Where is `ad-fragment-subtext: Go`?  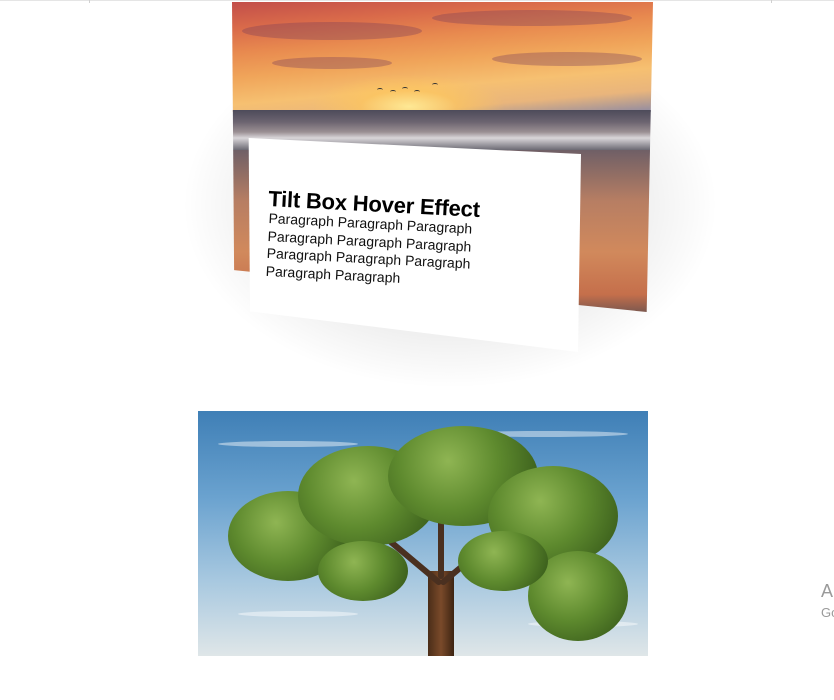 ad-fragment-subtext: Go is located at coordinates (827, 612).